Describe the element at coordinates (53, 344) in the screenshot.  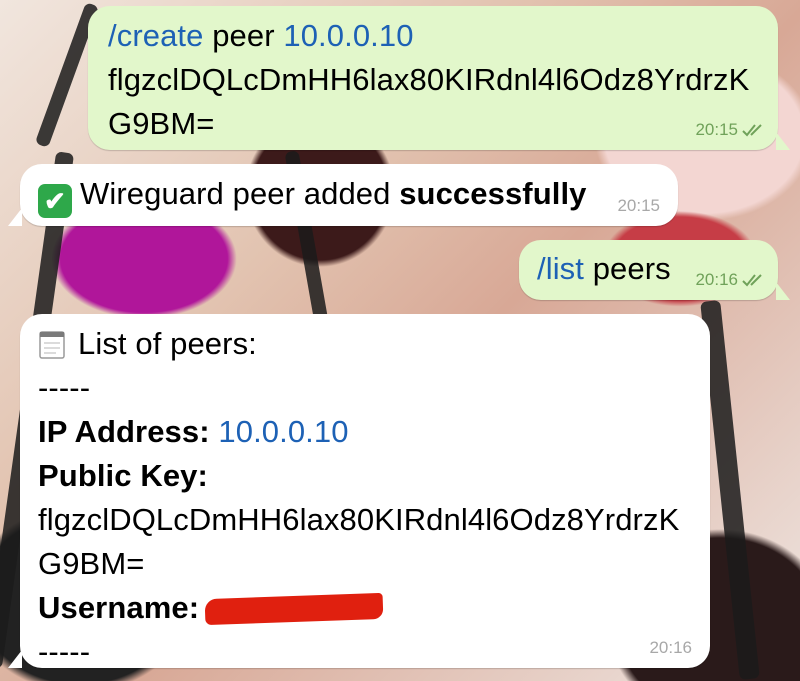
I see `notepad-icon` at that location.